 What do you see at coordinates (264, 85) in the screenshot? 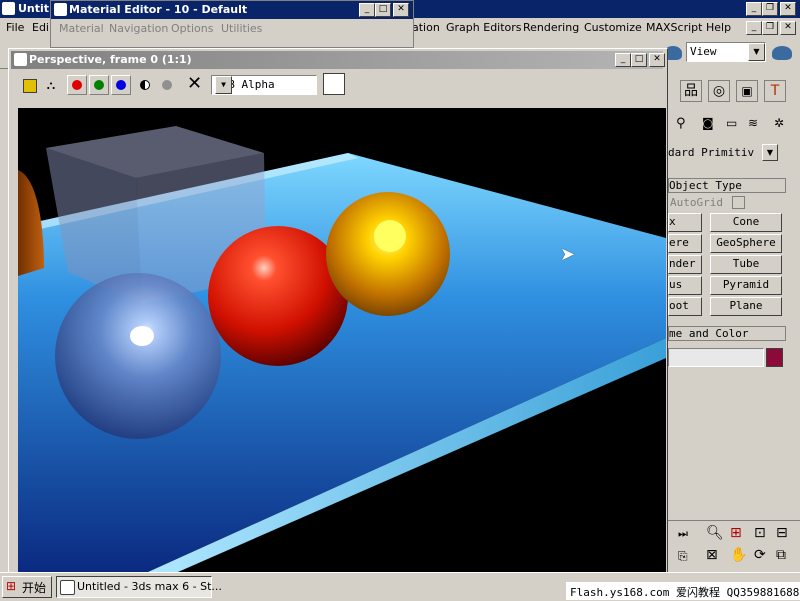
I see `channel-select: RGB Alpha ▼` at bounding box center [264, 85].